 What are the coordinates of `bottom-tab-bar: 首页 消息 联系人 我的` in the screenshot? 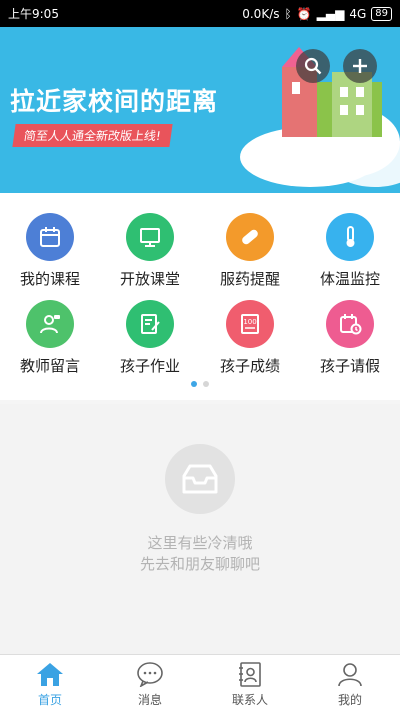 It's located at (200, 682).